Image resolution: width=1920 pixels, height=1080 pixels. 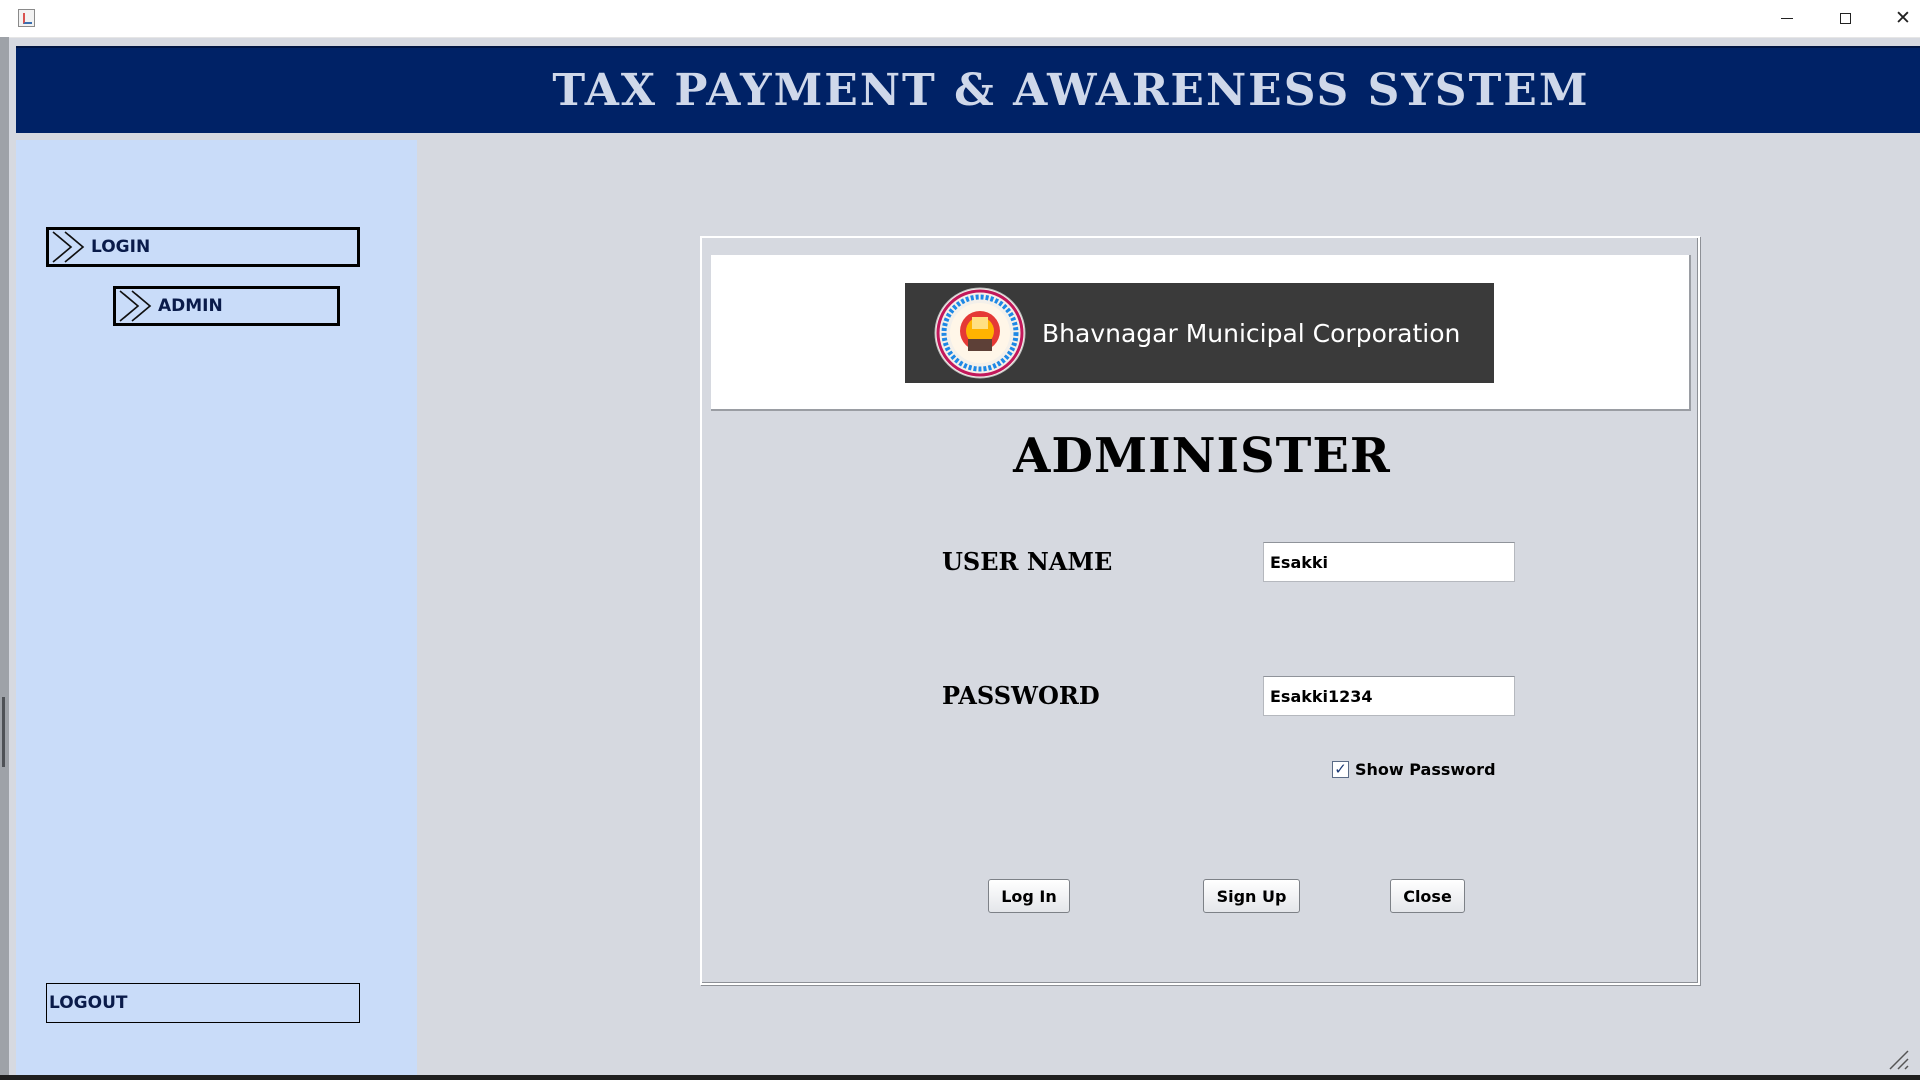 I want to click on sidebar-item-label: LOGIN, so click(x=121, y=247).